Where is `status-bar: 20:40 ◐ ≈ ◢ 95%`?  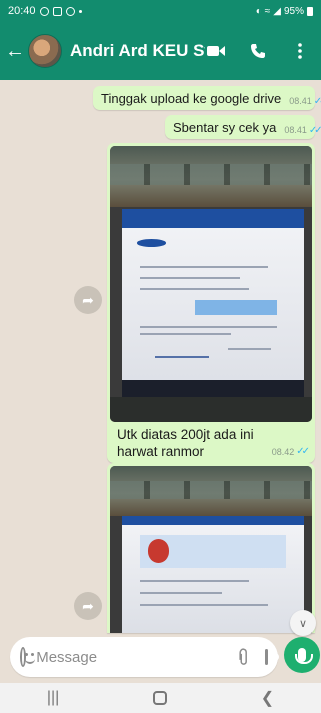 status-bar: 20:40 ◐ ≈ ◢ 95% is located at coordinates (160, 11).